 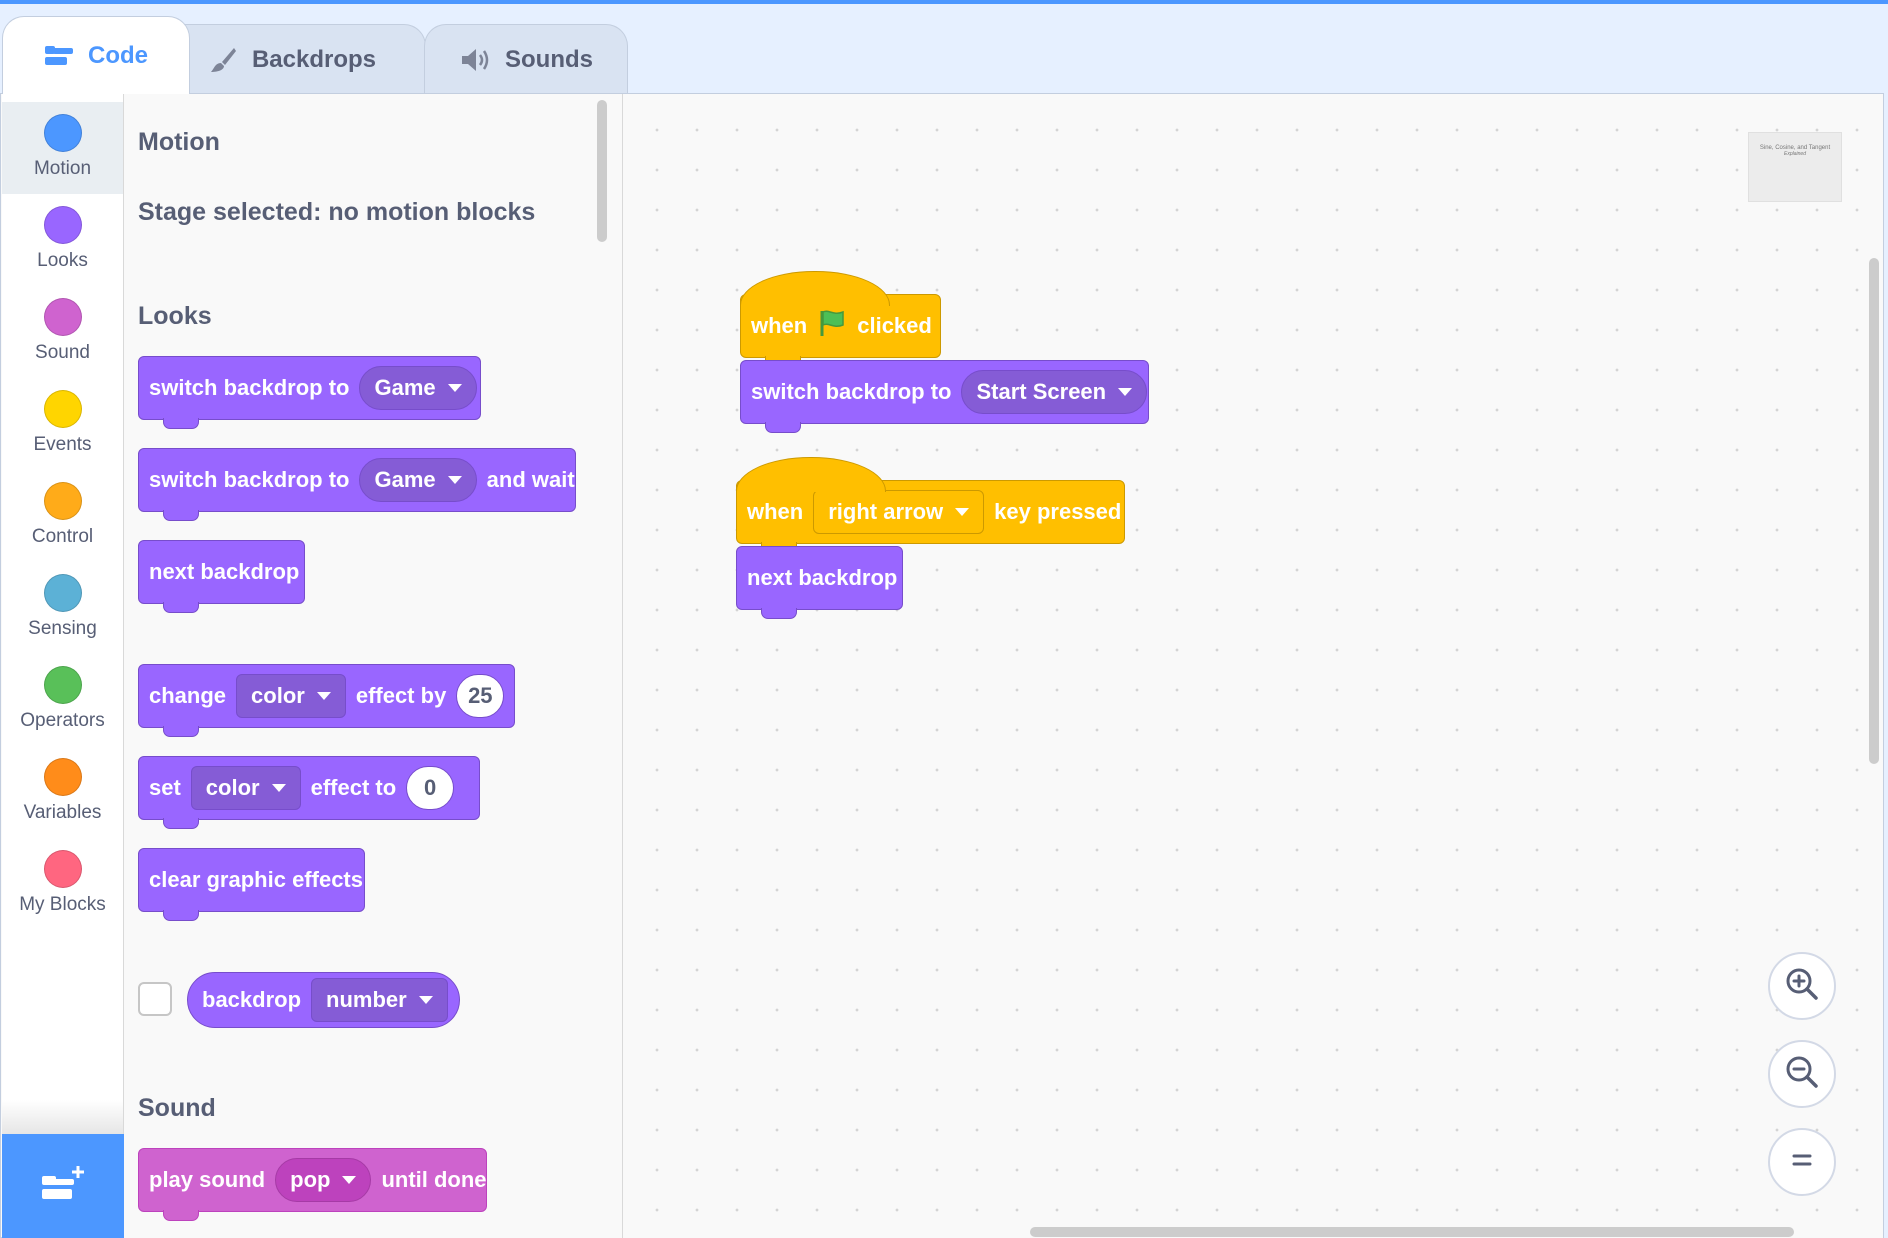 I want to click on zoom-in-icon, so click(x=1802, y=986).